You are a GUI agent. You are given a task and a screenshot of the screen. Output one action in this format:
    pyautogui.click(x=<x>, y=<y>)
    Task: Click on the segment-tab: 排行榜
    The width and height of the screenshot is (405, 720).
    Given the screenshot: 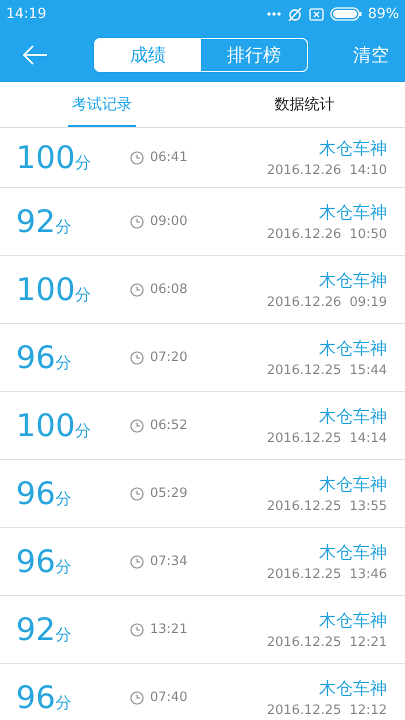 What is the action you would take?
    pyautogui.click(x=254, y=55)
    